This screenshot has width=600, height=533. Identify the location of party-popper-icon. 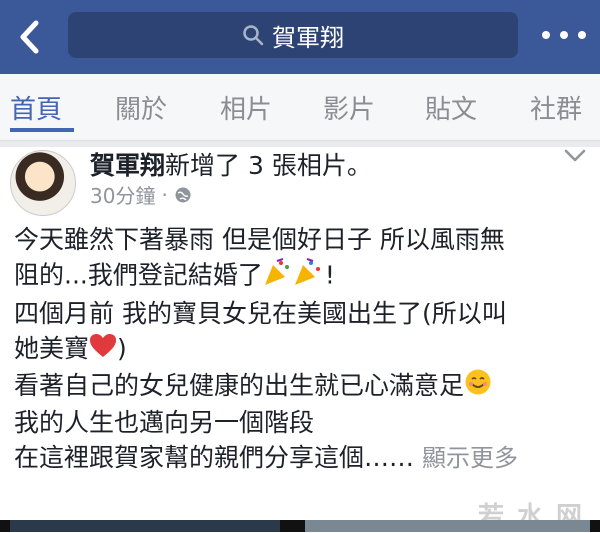
(294, 276).